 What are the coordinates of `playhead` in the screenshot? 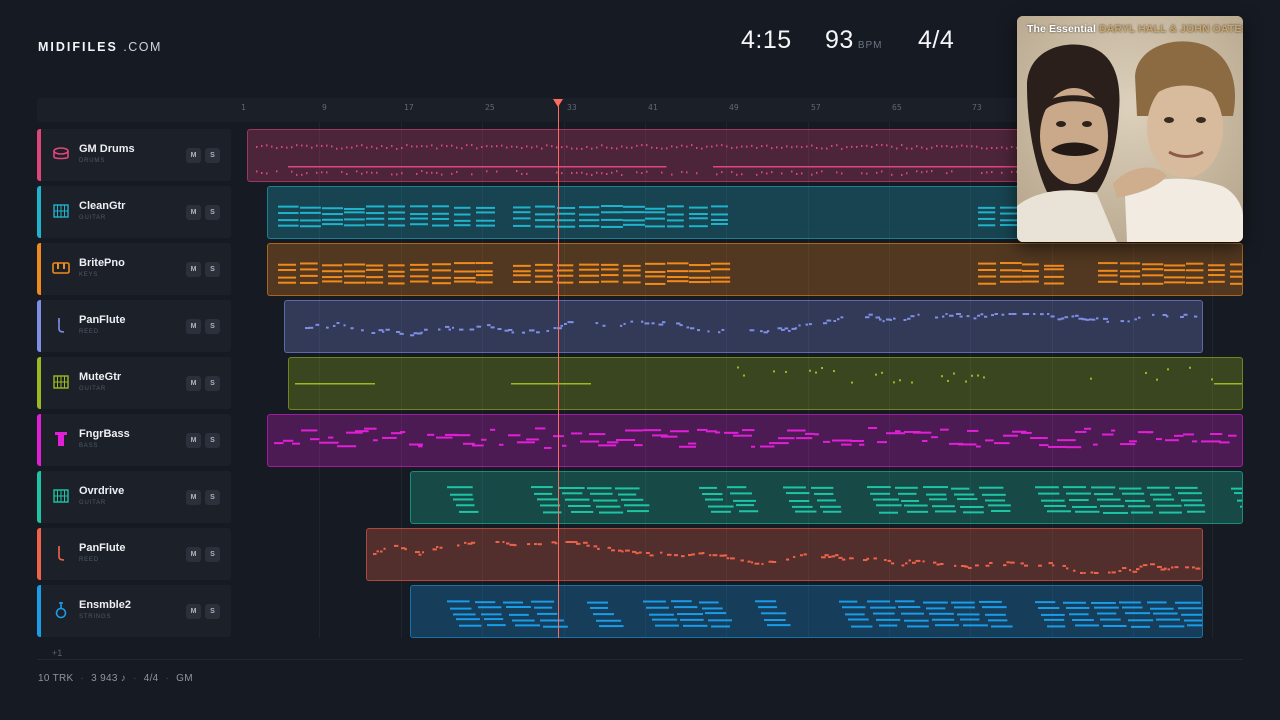 It's located at (558, 369).